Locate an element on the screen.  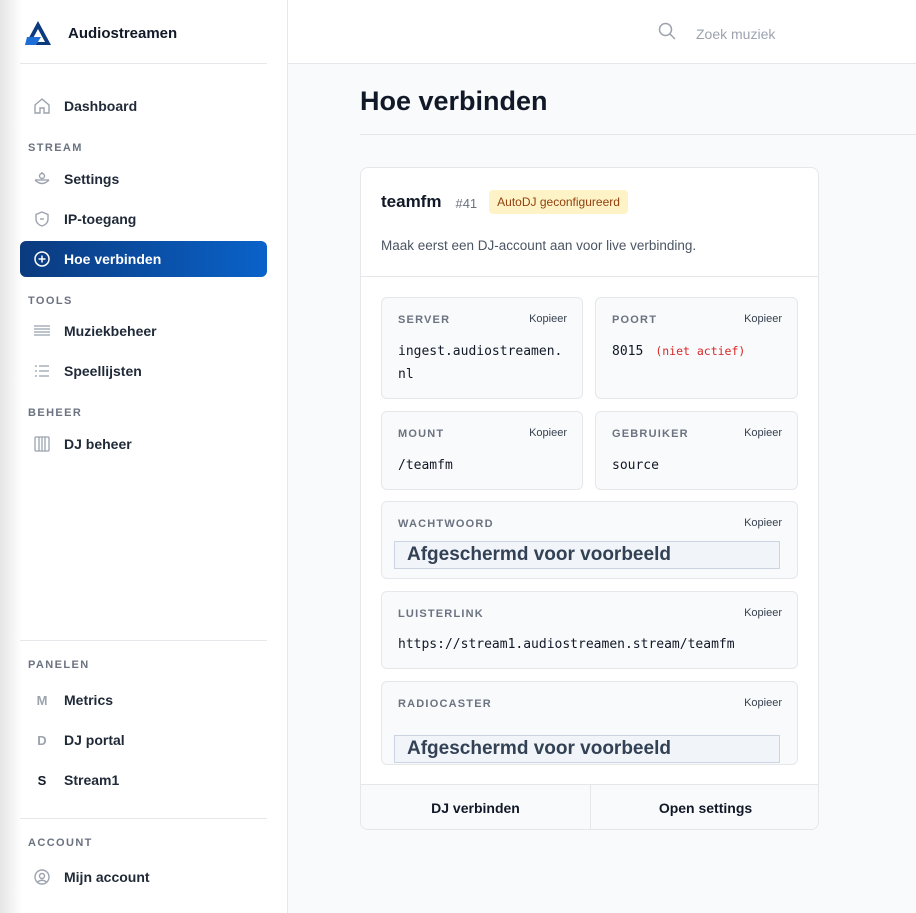
title-divider is located at coordinates (638, 134).